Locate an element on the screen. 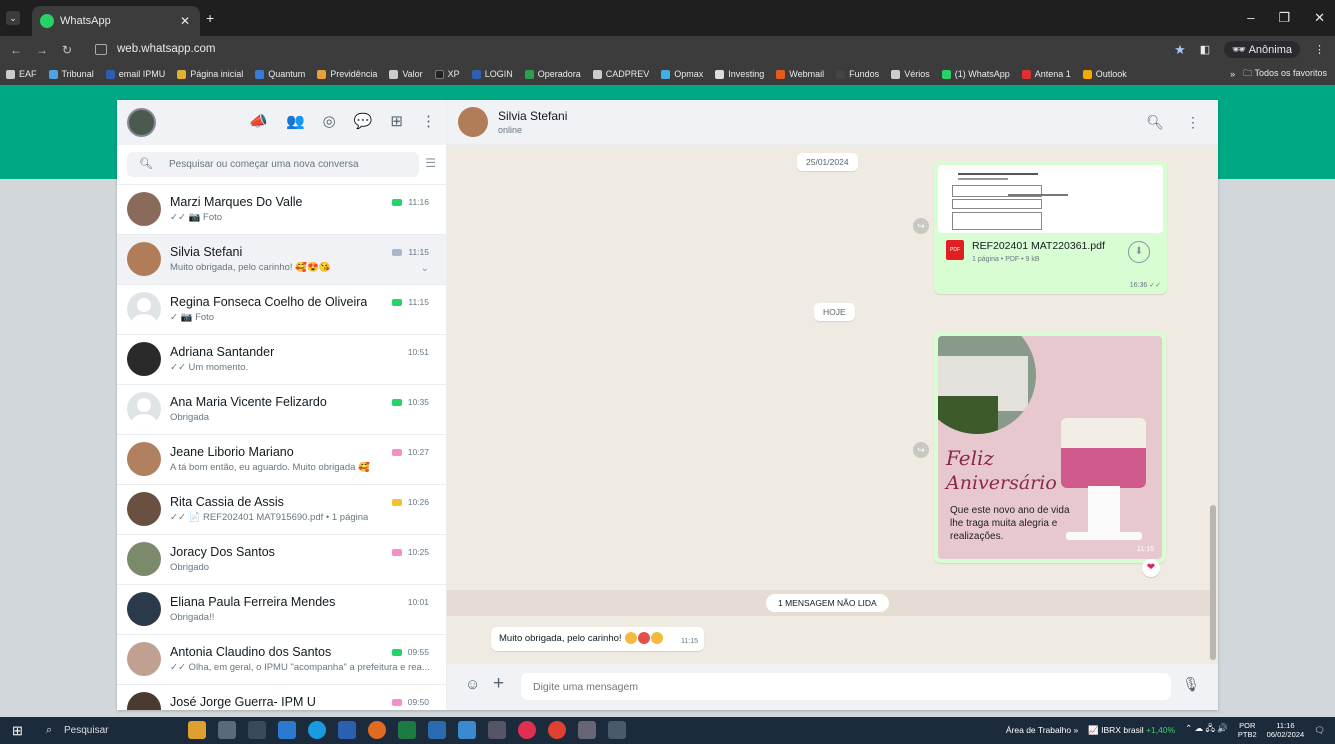 The height and width of the screenshot is (744, 1335). bookmark-item: Quantum is located at coordinates (280, 74).